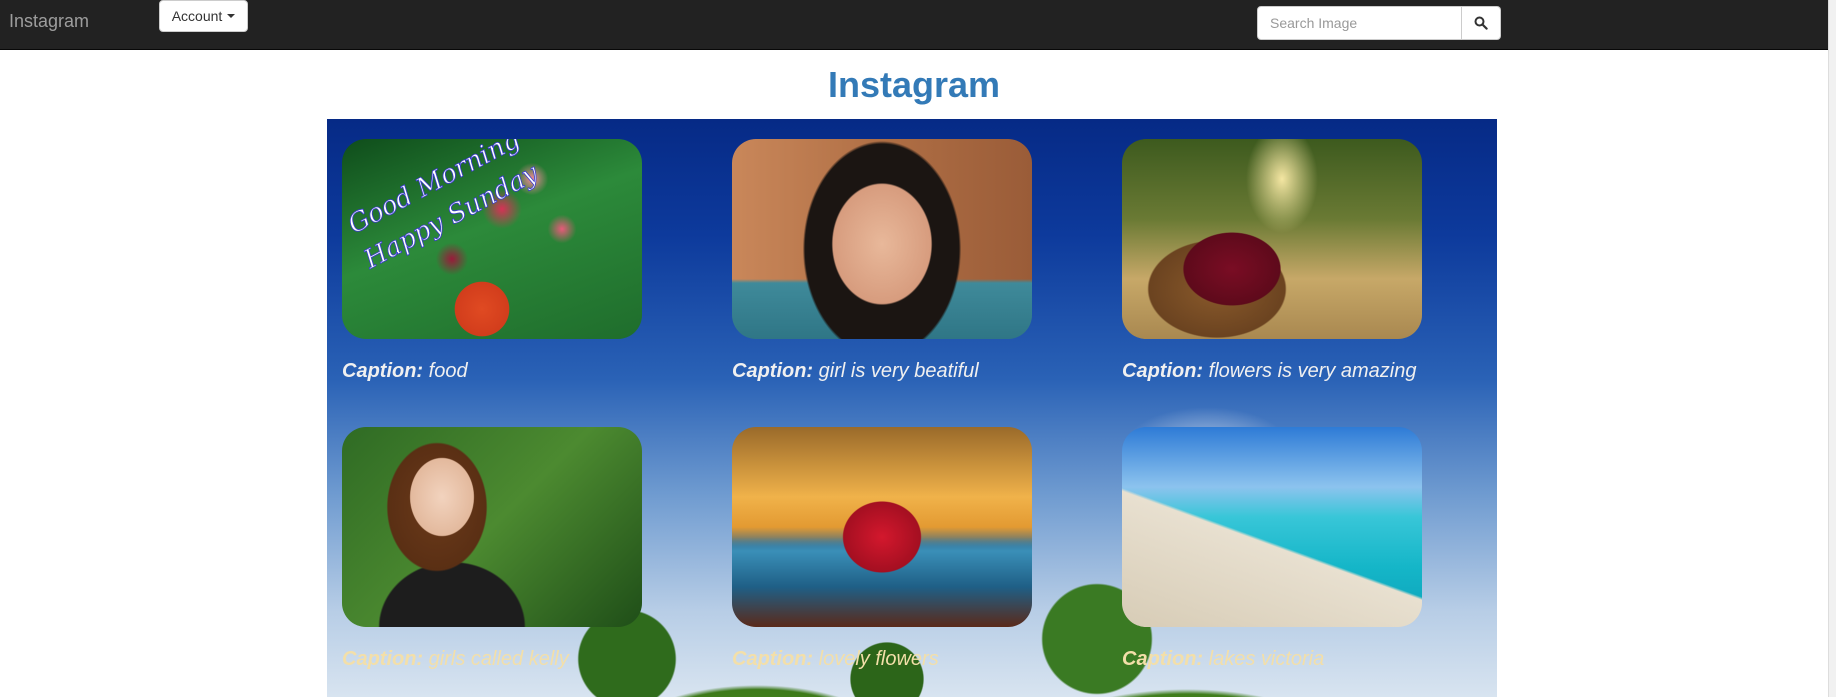 The width and height of the screenshot is (1836, 697). What do you see at coordinates (1266, 659) in the screenshot?
I see `caption-text: lakes victoria` at bounding box center [1266, 659].